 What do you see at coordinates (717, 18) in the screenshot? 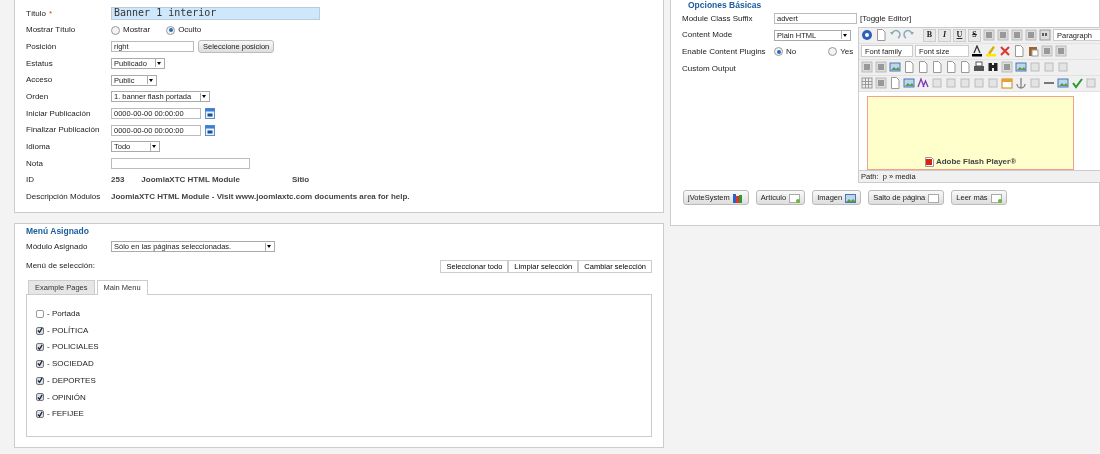
I see `field-label: Module Class Suffix` at bounding box center [717, 18].